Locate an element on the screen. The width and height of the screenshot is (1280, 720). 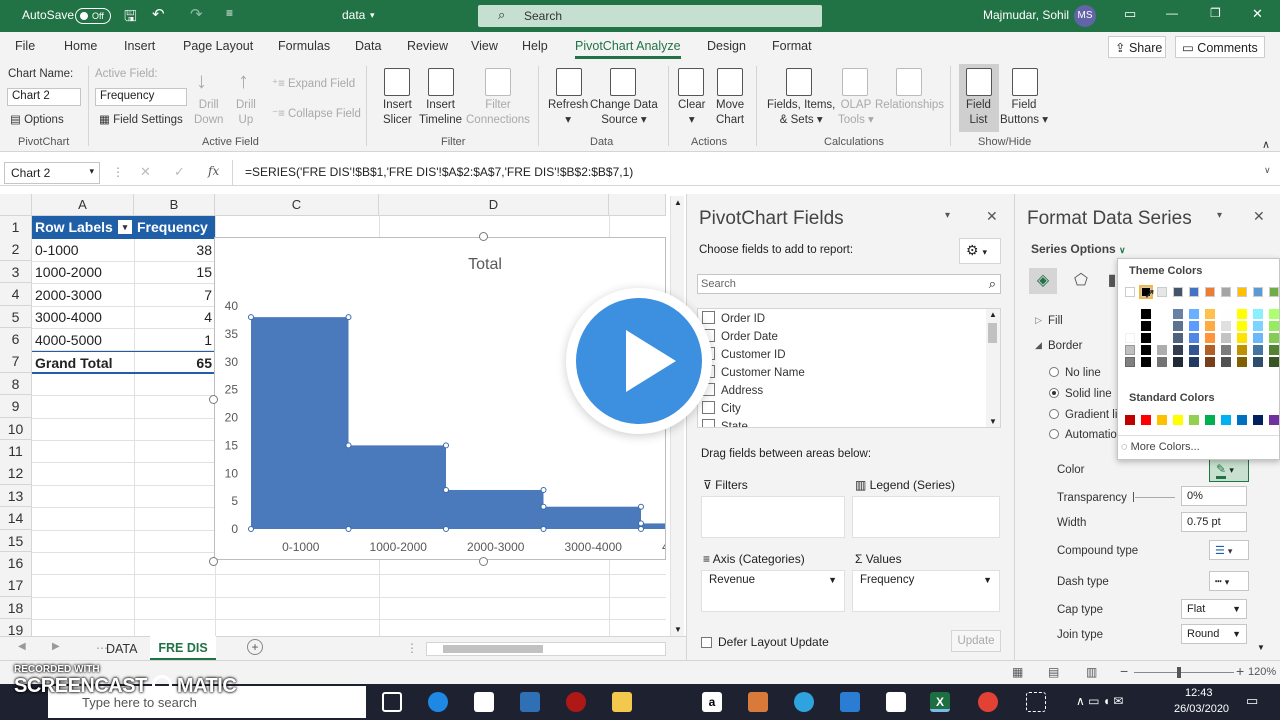
file-explorer-icon is located at coordinates (622, 702).